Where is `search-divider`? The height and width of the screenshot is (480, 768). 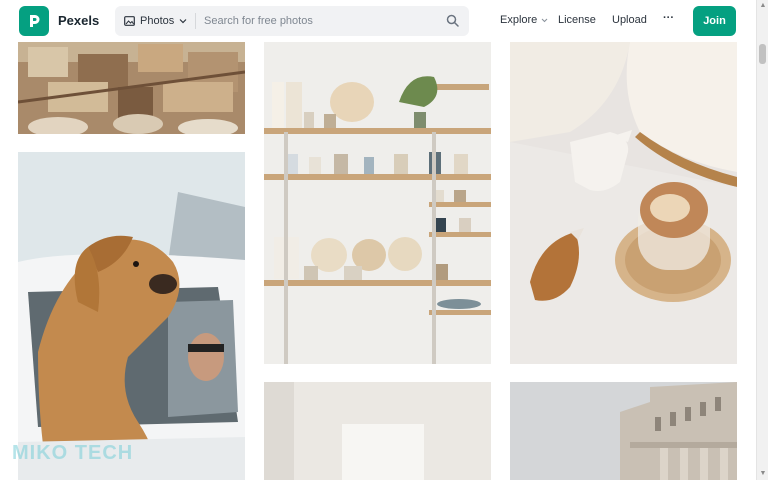 search-divider is located at coordinates (195, 21).